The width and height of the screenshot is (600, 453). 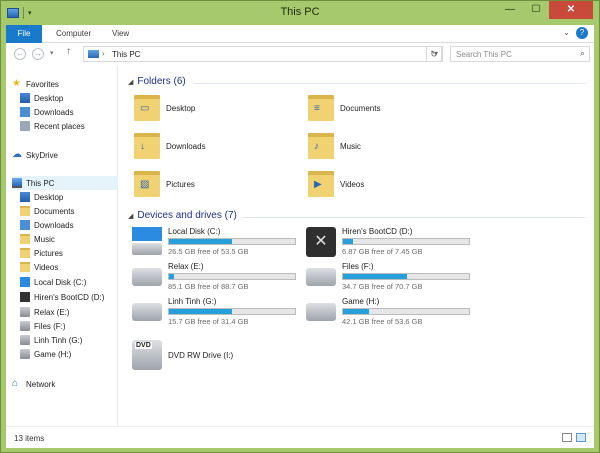 What do you see at coordinates (201, 355) in the screenshot?
I see `drive-name: DVD RW Drive (I:)` at bounding box center [201, 355].